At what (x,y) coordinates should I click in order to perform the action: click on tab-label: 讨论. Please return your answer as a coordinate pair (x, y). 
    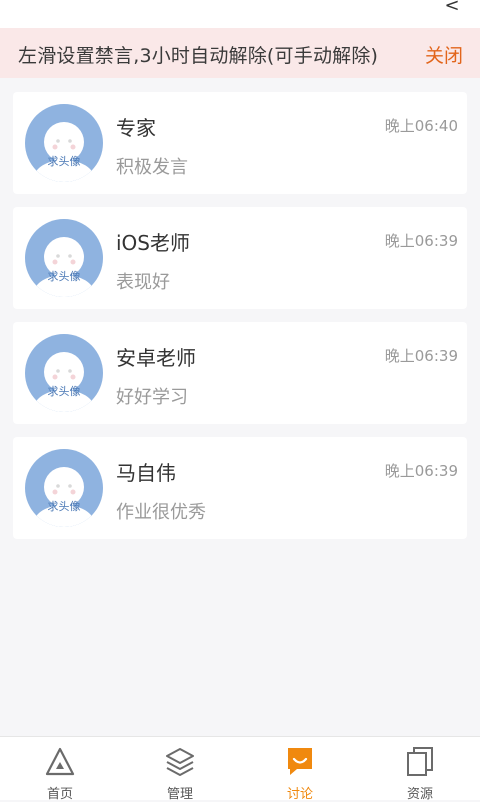
    Looking at the image, I should click on (299, 794).